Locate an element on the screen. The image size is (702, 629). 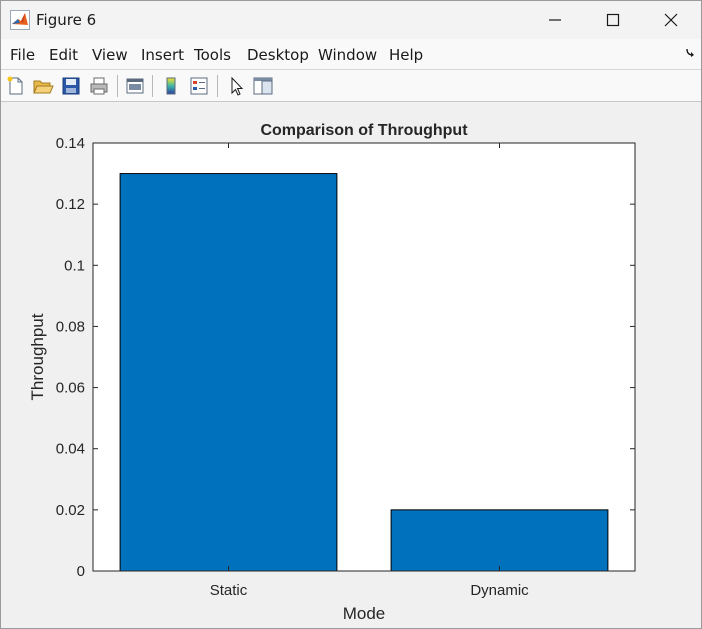
legend-icon is located at coordinates (199, 86).